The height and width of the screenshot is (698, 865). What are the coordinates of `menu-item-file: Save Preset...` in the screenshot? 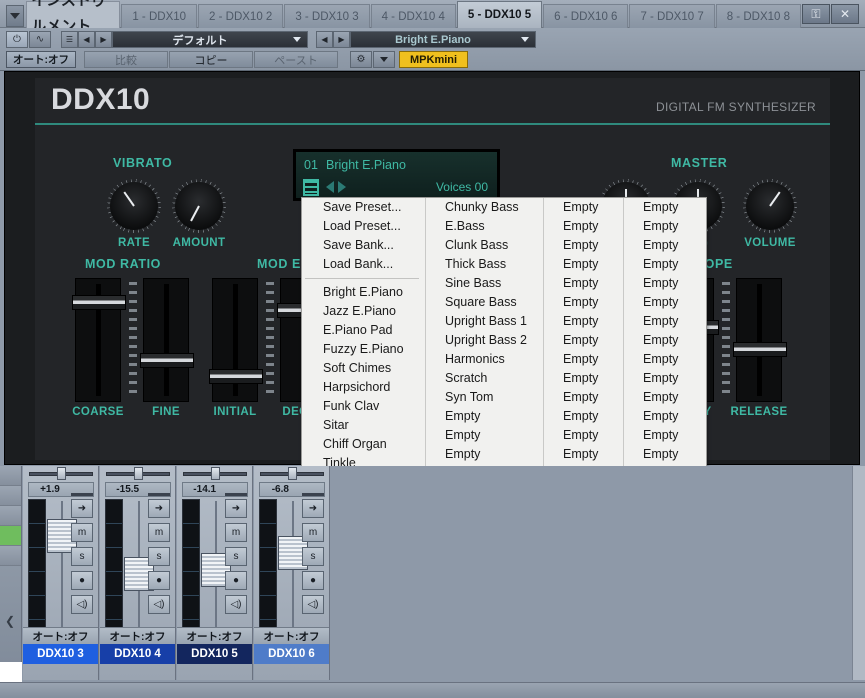 It's located at (363, 207).